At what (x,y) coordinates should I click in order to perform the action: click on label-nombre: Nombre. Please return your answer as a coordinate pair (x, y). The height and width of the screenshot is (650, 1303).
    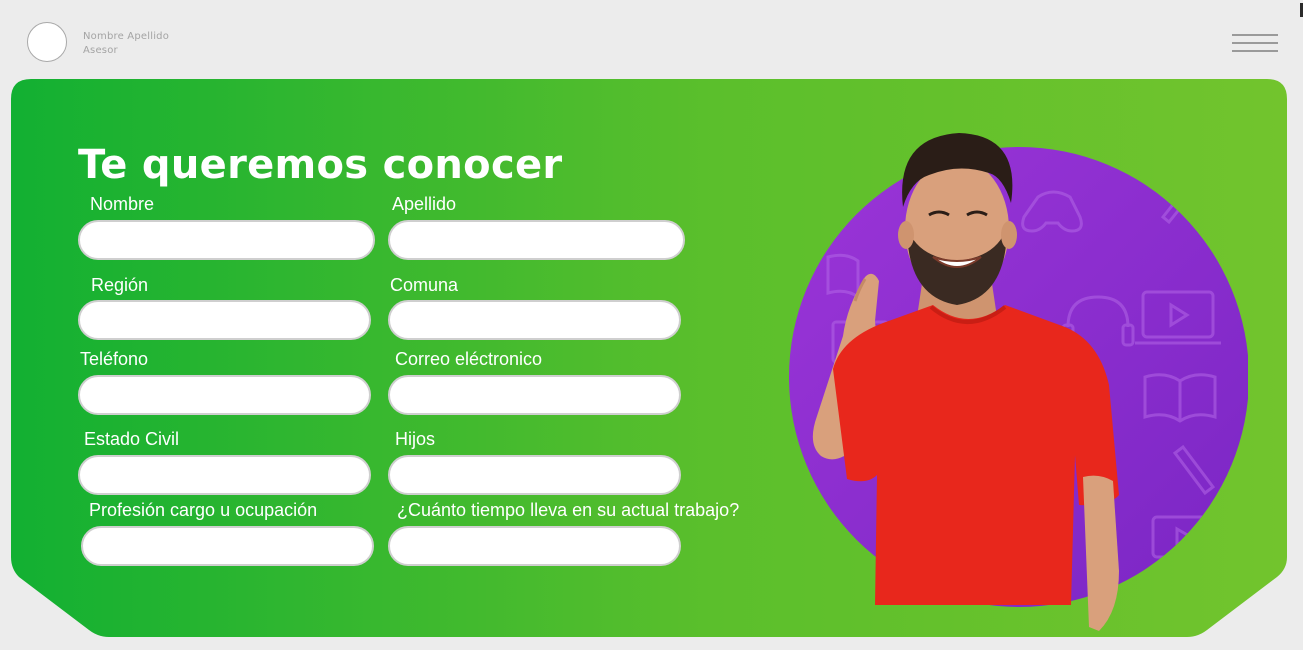
    Looking at the image, I should click on (122, 204).